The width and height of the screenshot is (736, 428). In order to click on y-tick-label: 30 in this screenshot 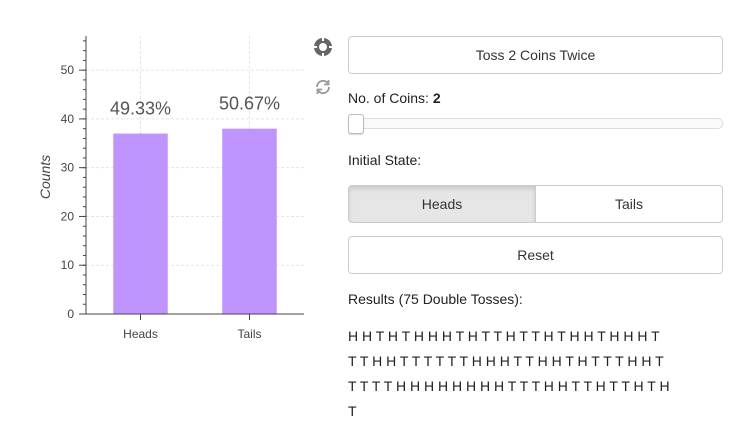, I will do `click(68, 168)`.